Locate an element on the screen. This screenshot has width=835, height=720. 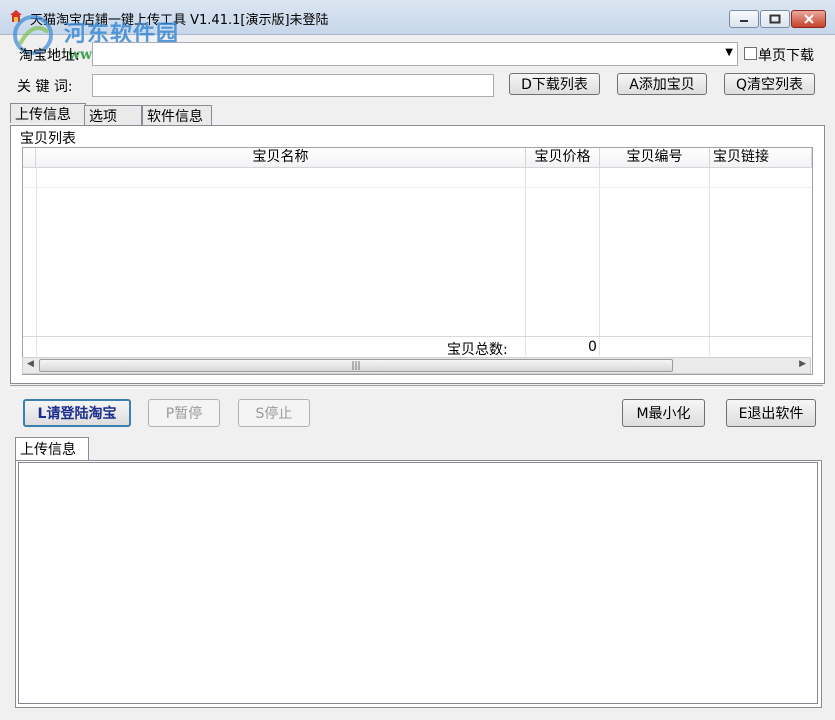
tab-label: 选项 is located at coordinates (103, 116).